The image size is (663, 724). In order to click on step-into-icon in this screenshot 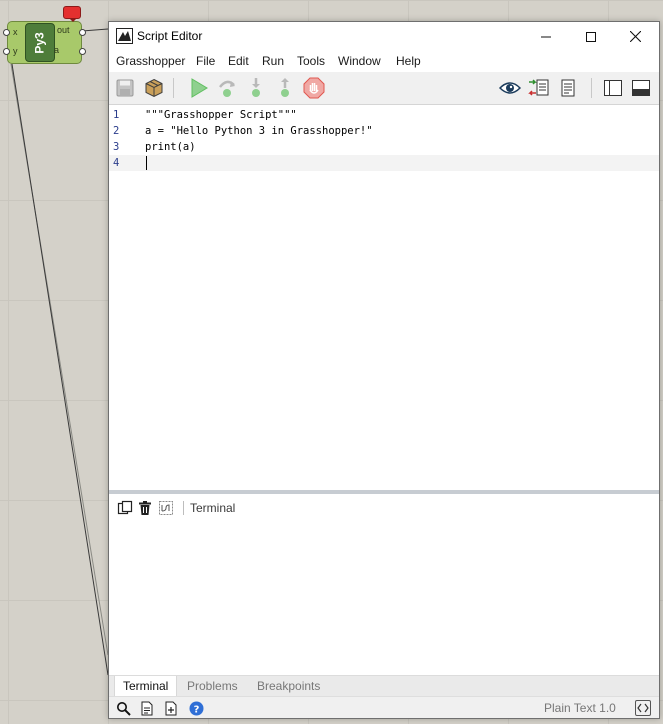, I will do `click(256, 87)`.